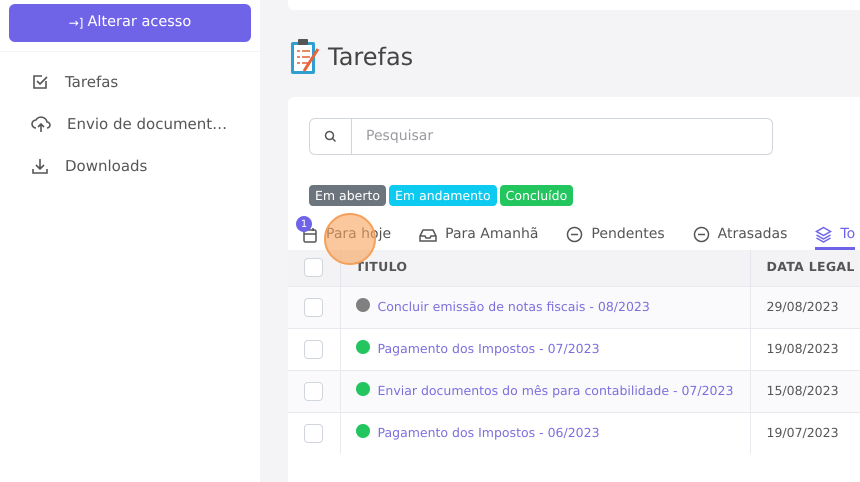 Image resolution: width=860 pixels, height=482 pixels. Describe the element at coordinates (347, 195) in the screenshot. I see `status-badge: Em aberto` at that location.